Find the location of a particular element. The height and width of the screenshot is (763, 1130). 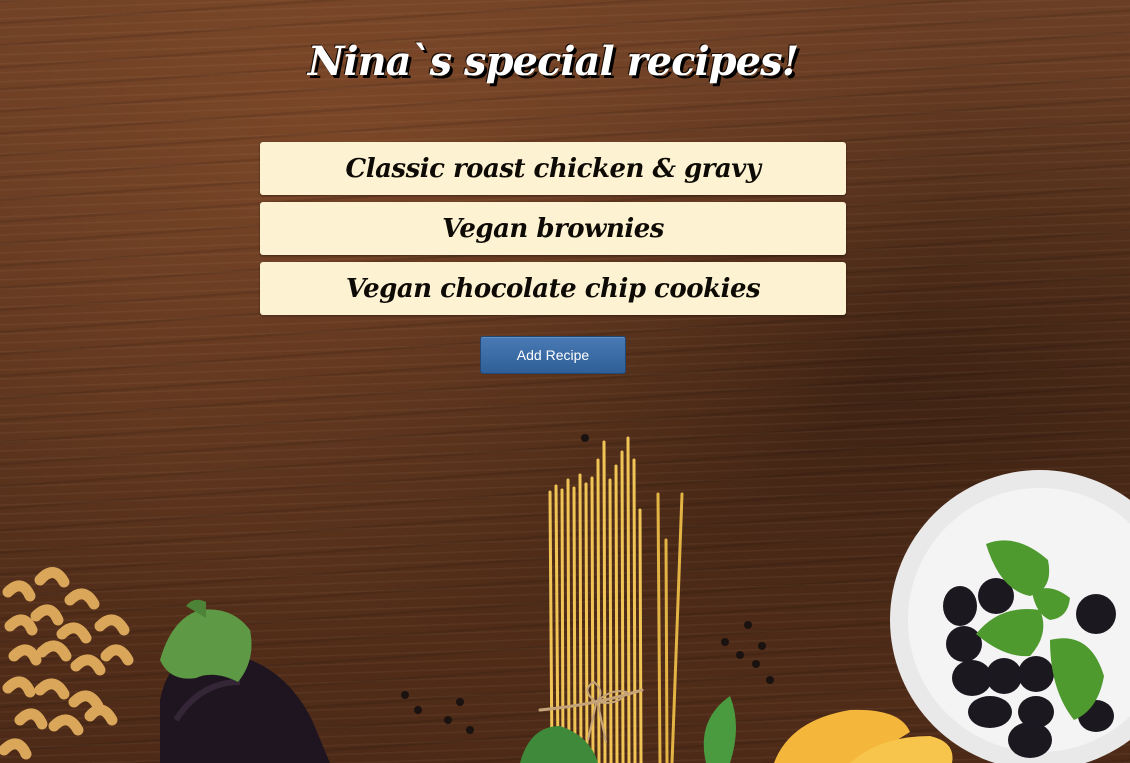

recipe-item-vegan-cookies: Vegan chocolate chip cookies is located at coordinates (553, 288).